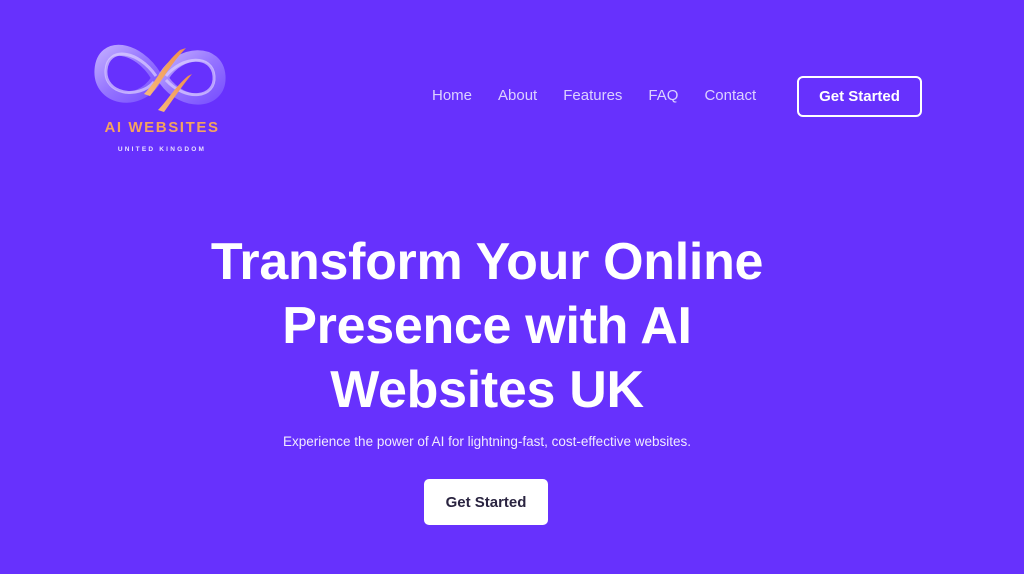 The image size is (1024, 574). What do you see at coordinates (487, 262) in the screenshot?
I see `hero-title-line: Transform Your Online` at bounding box center [487, 262].